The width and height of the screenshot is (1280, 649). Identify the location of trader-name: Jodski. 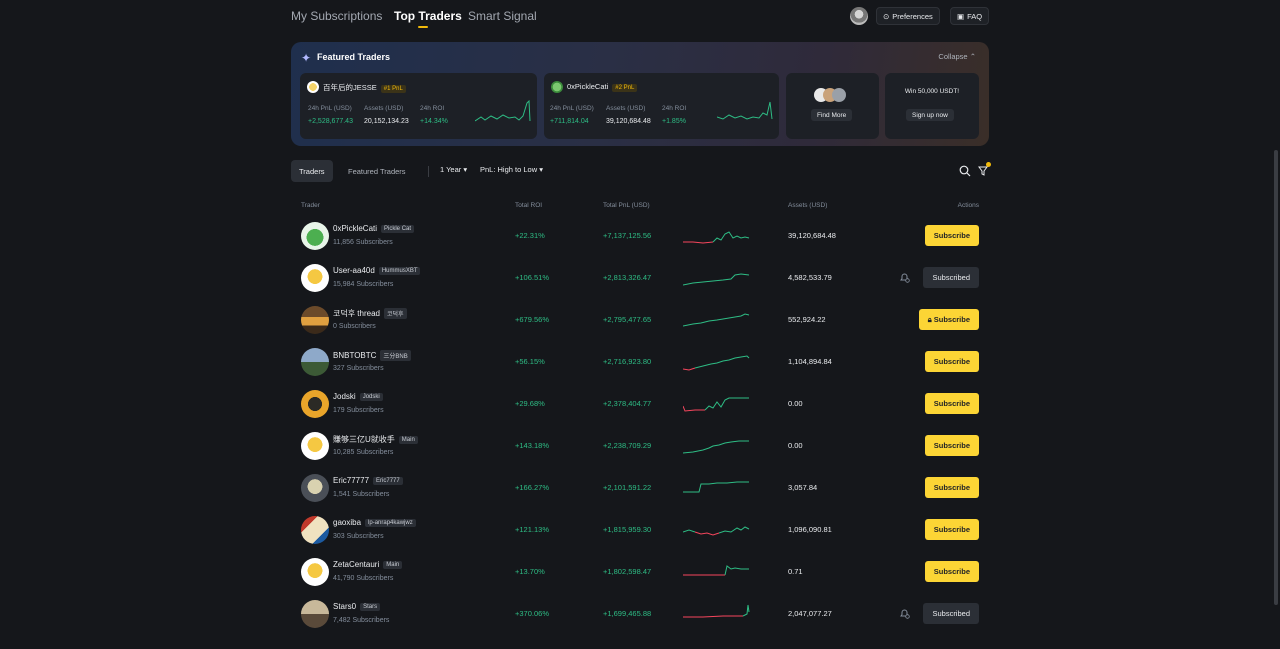
(344, 396).